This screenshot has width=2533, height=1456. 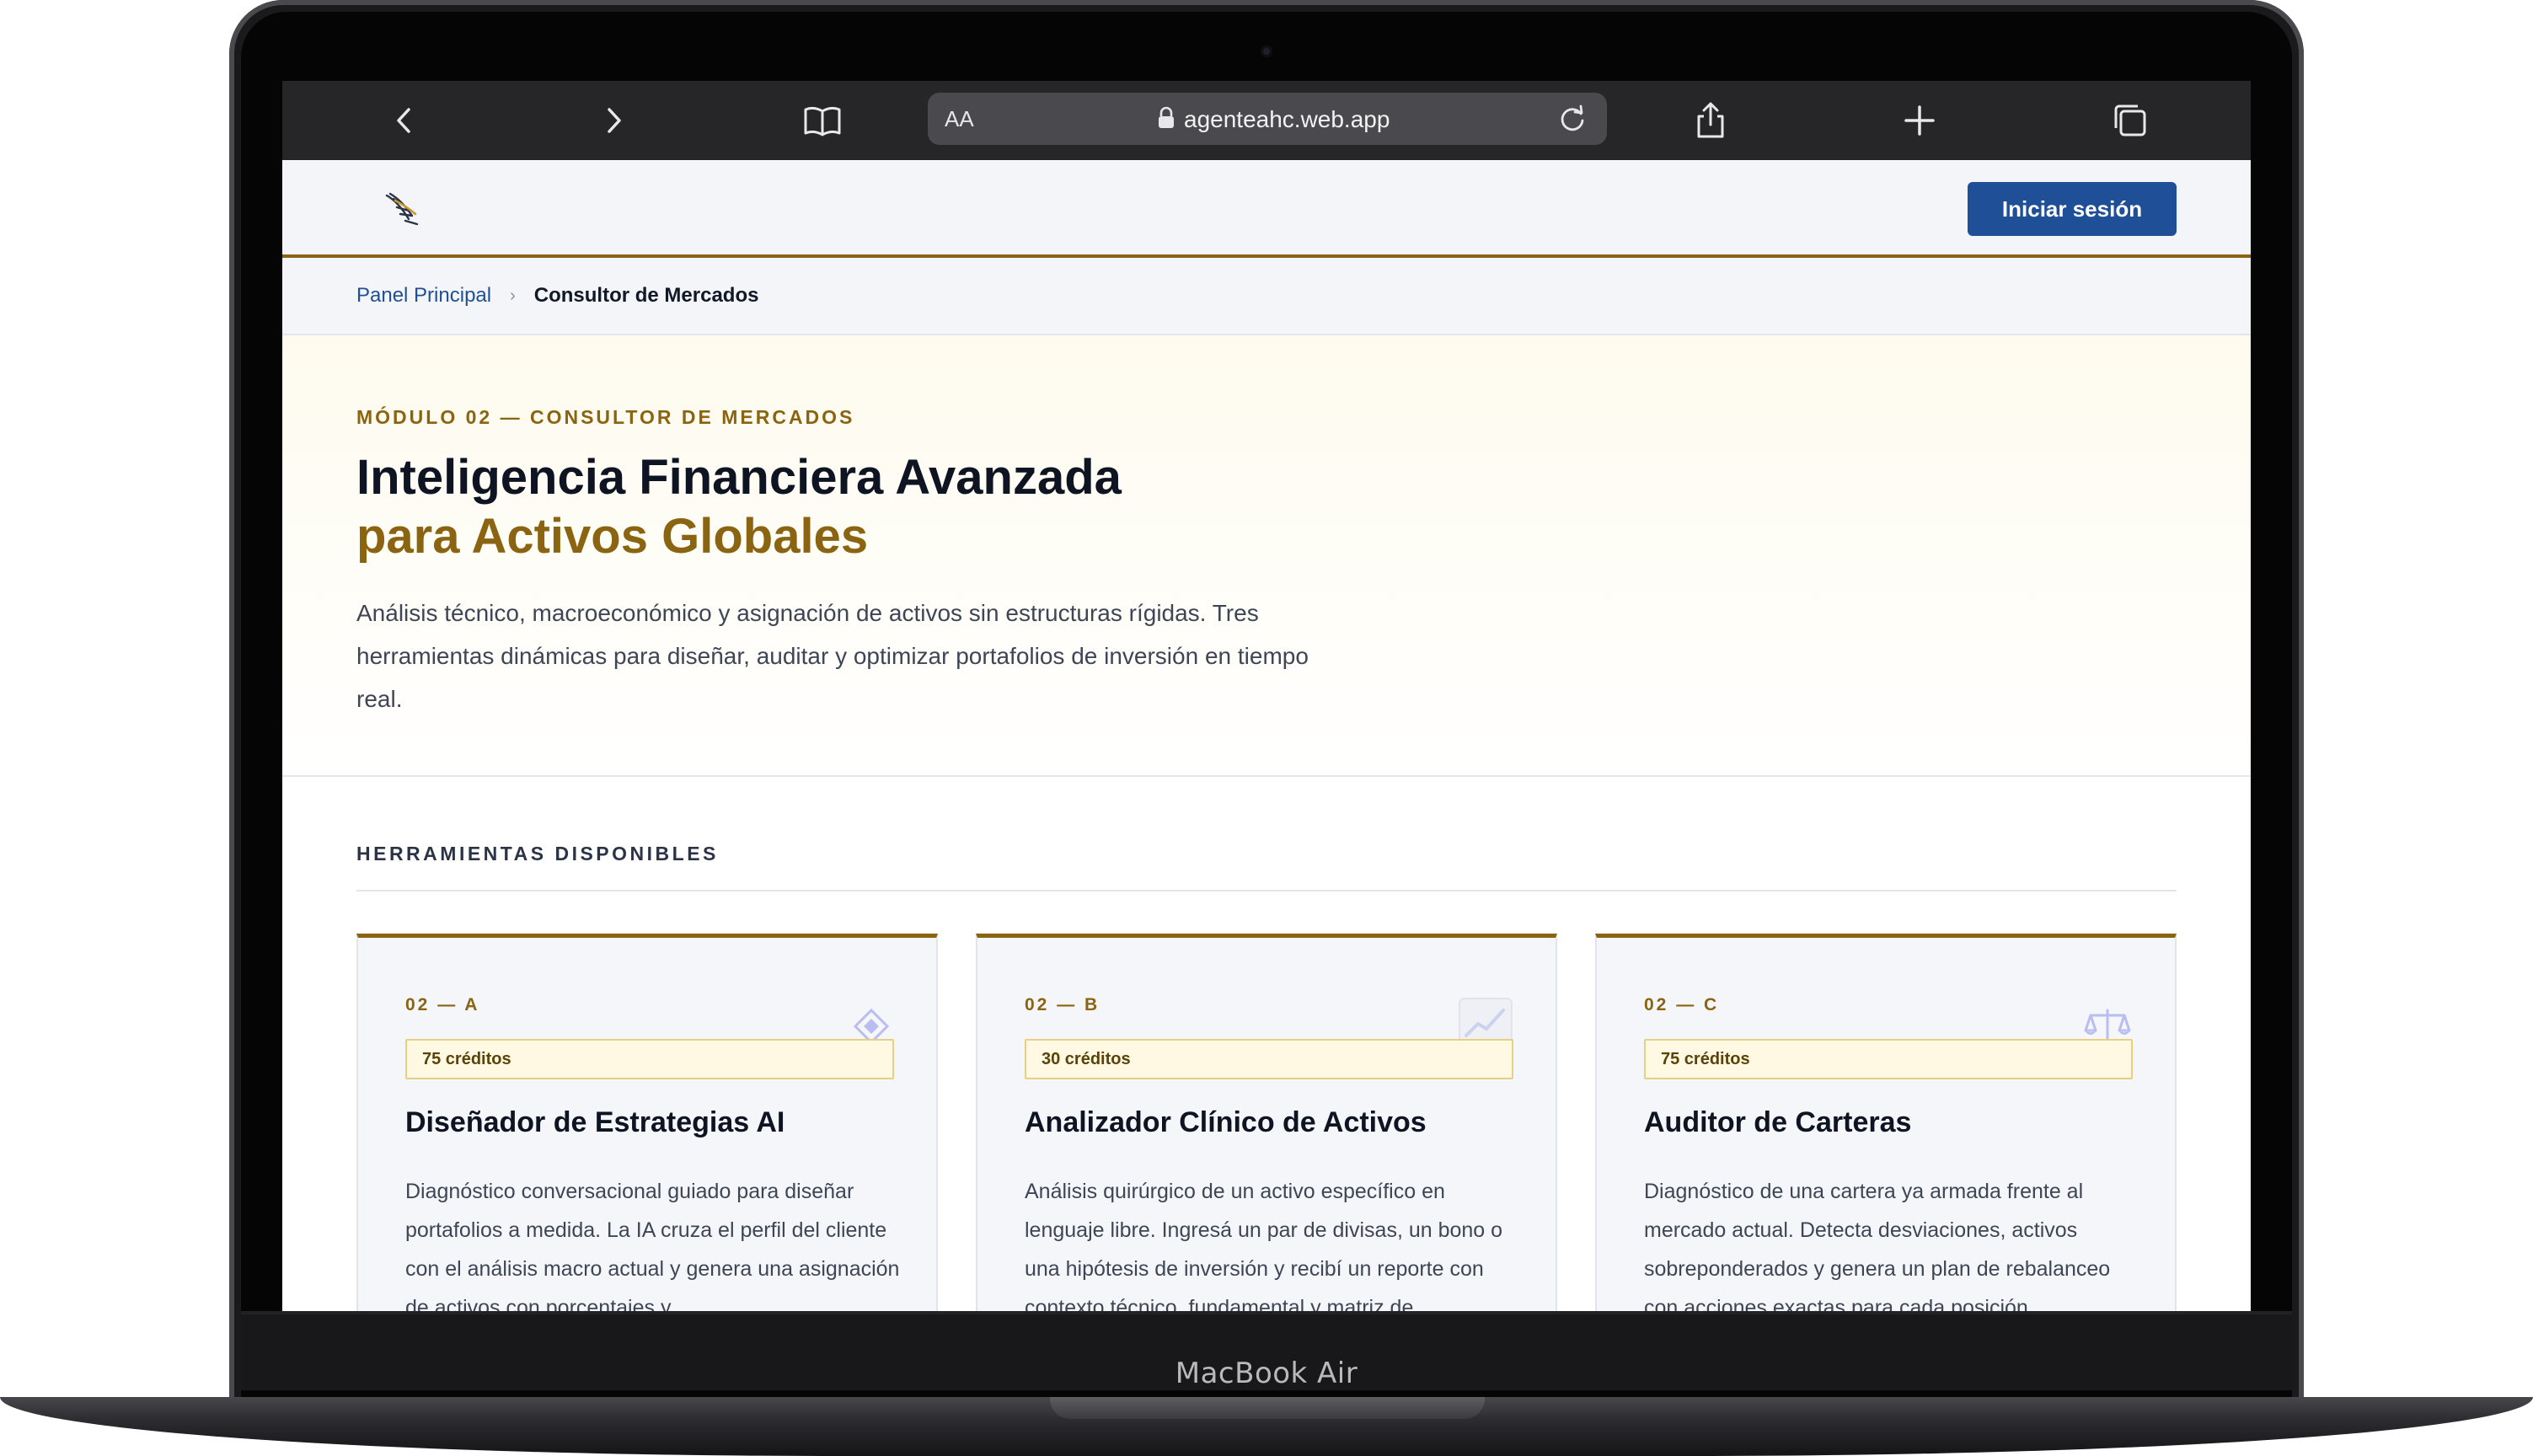 I want to click on share-icon, so click(x=1711, y=120).